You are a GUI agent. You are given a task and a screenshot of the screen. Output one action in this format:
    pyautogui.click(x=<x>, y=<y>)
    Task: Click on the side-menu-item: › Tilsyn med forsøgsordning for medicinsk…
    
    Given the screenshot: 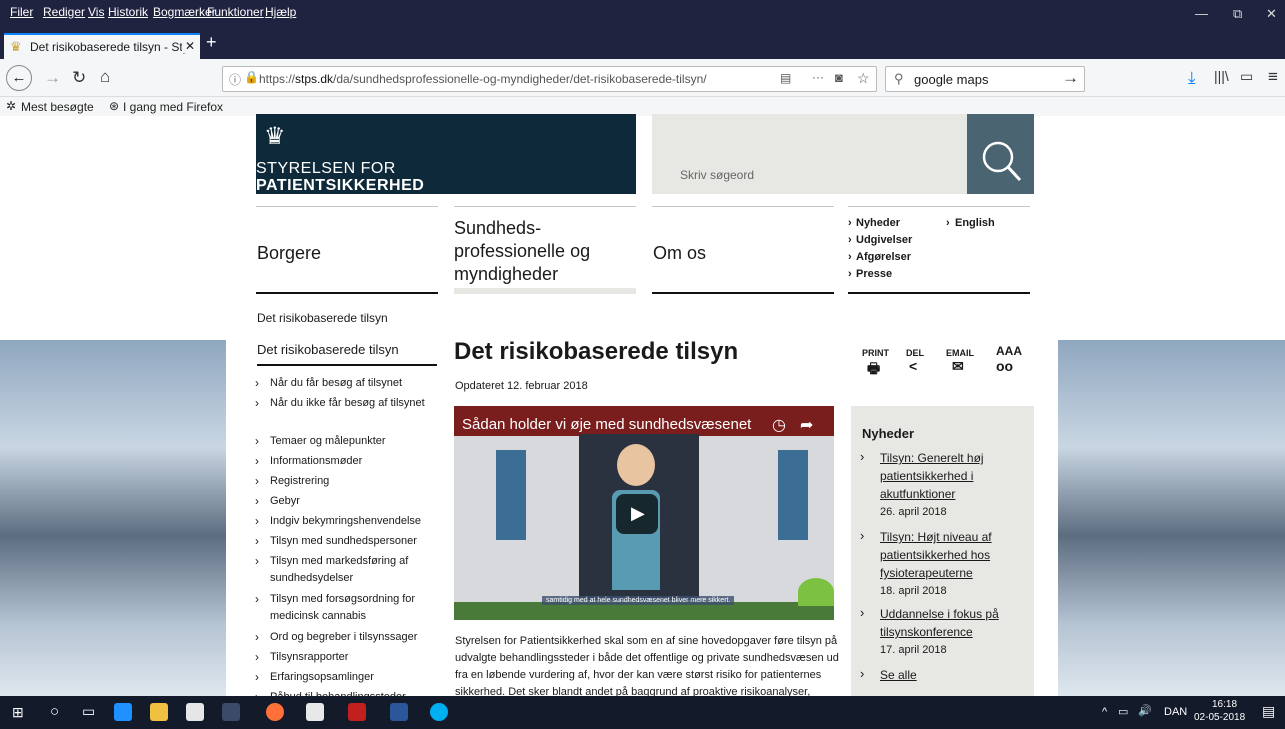 What is the action you would take?
    pyautogui.click(x=343, y=608)
    